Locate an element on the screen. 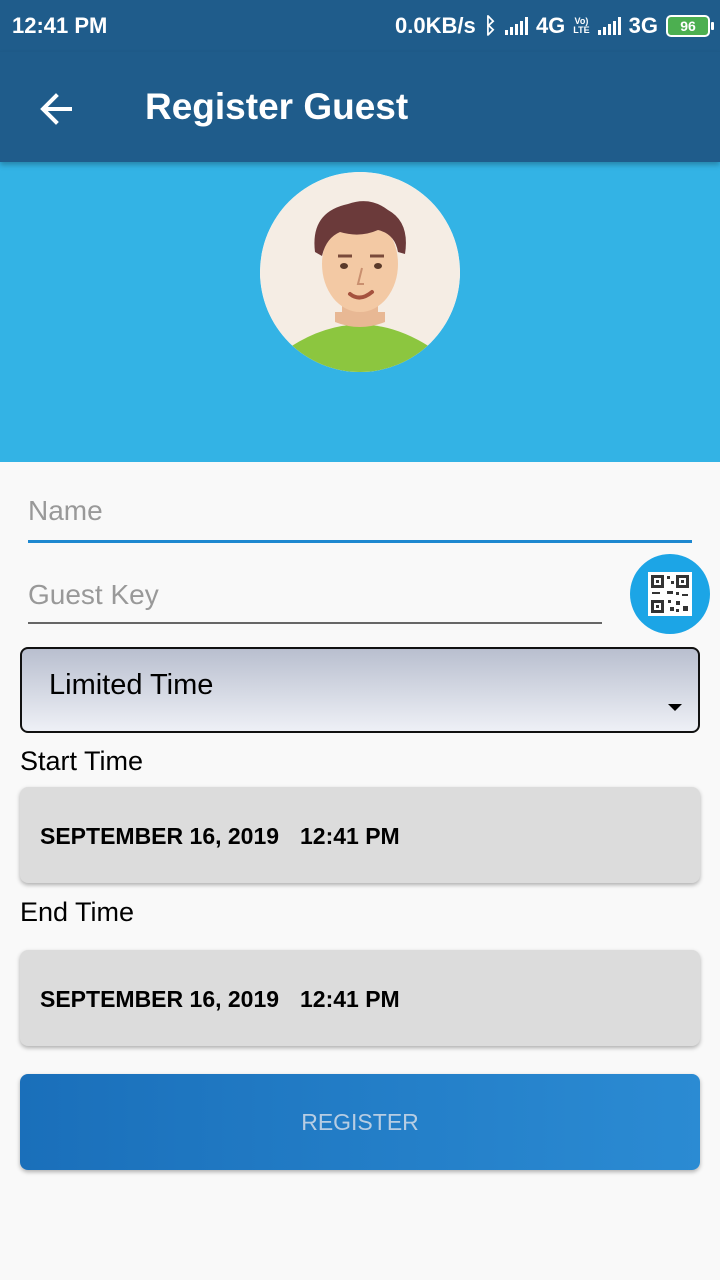  network-speed: 0.0KB/s is located at coordinates (435, 25).